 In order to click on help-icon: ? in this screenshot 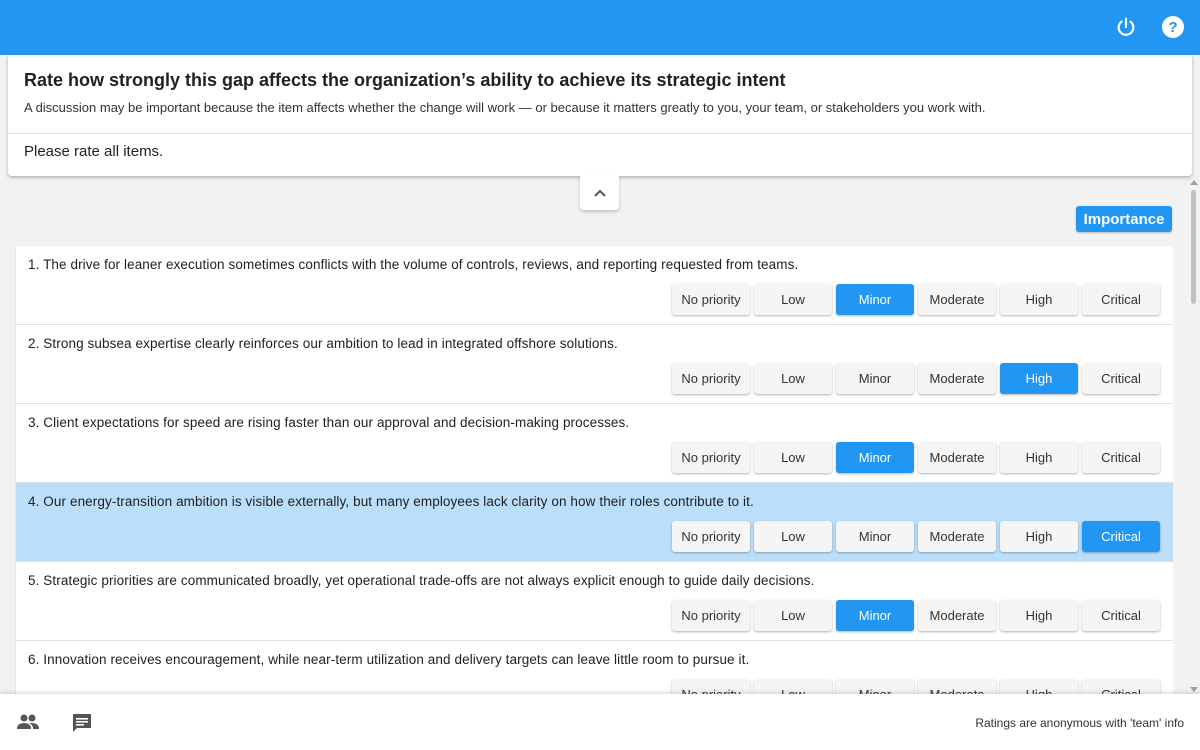, I will do `click(1173, 27)`.